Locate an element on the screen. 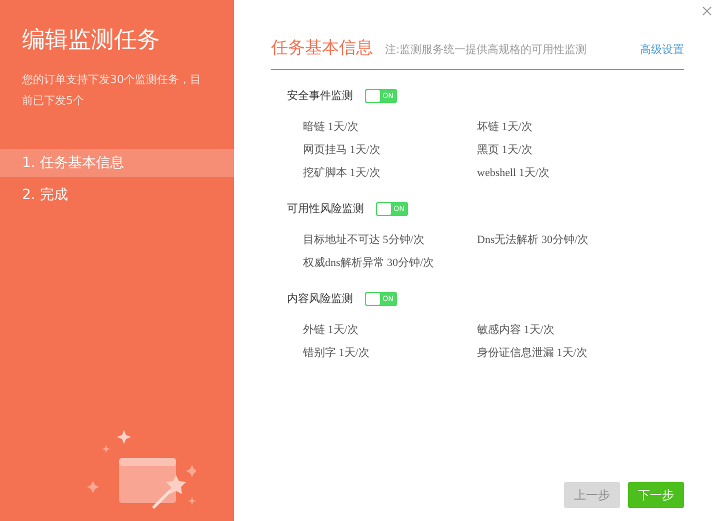 The height and width of the screenshot is (521, 716). section-title: 任务基本信息 is located at coordinates (322, 48).